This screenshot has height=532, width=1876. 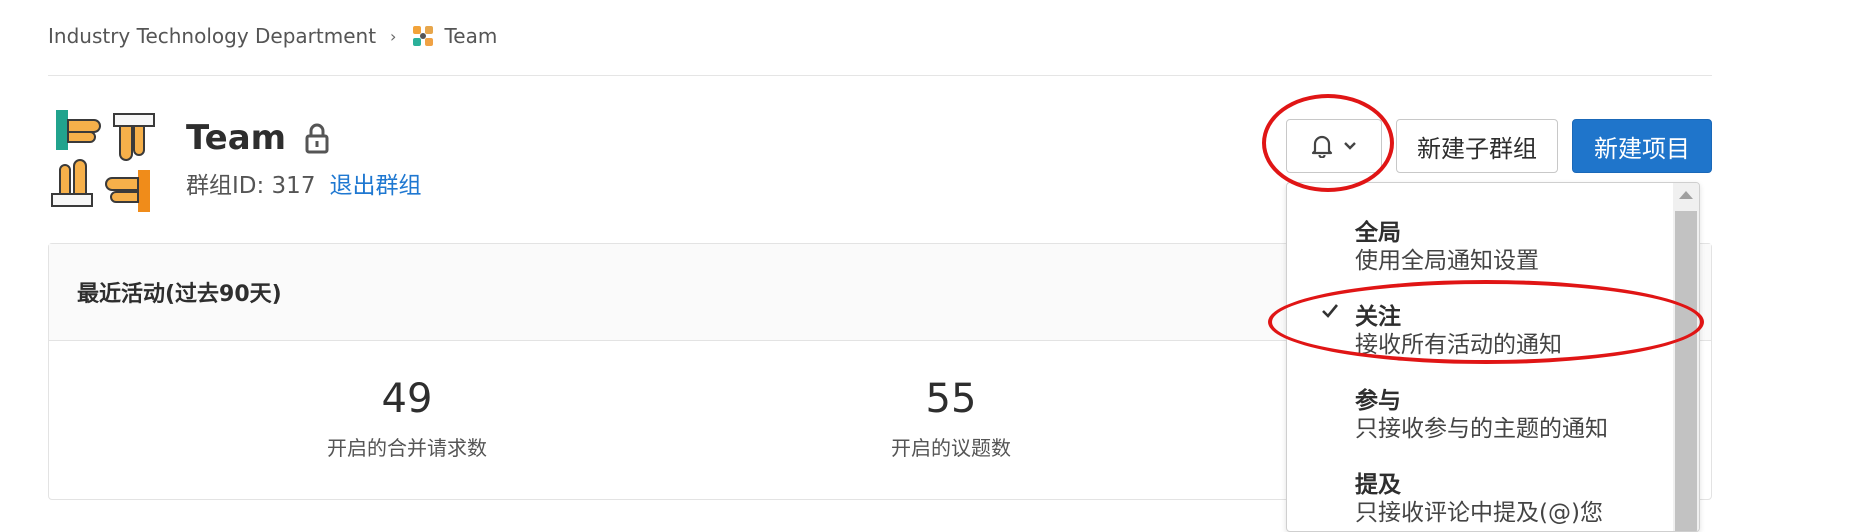 I want to click on chevron-down-icon, so click(x=1350, y=146).